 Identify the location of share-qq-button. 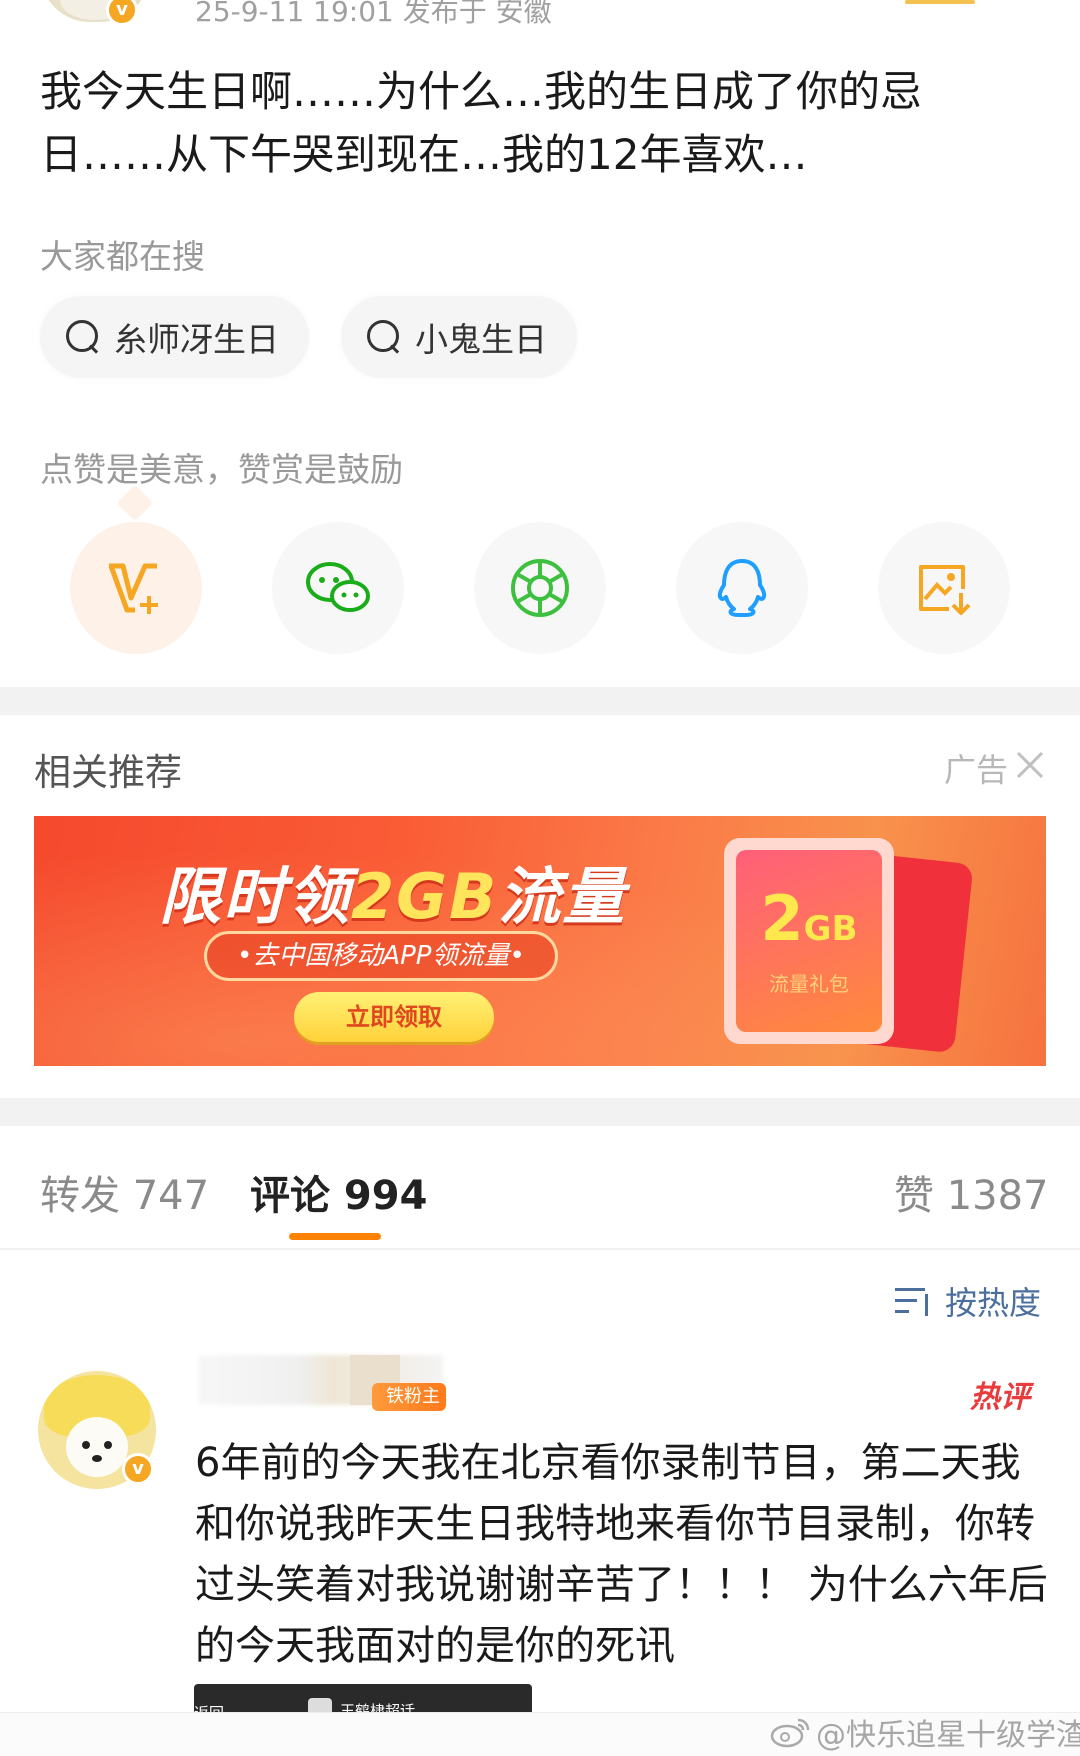
(742, 588).